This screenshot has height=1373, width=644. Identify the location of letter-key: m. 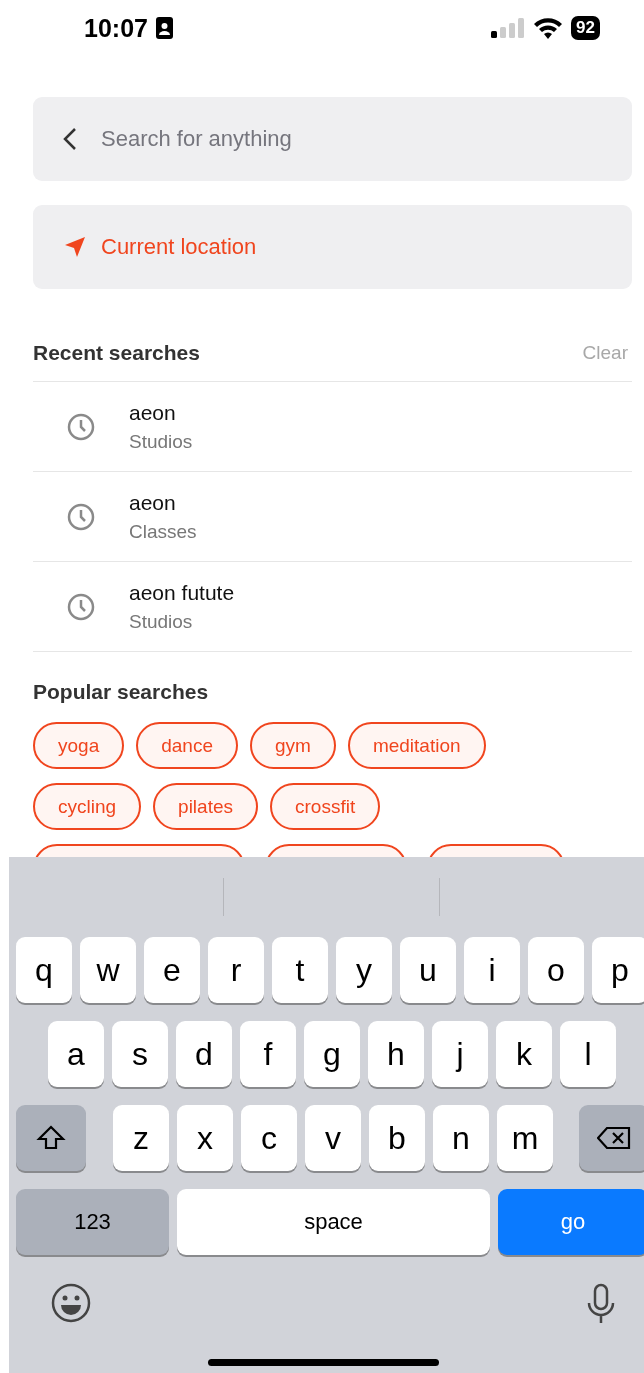
(525, 1138).